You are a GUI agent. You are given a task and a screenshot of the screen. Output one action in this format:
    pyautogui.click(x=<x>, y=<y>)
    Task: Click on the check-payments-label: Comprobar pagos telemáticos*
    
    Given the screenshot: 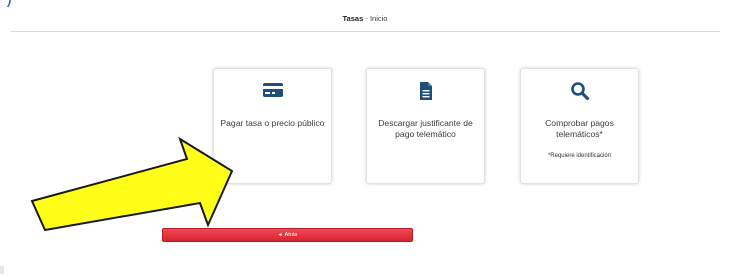 What is the action you would take?
    pyautogui.click(x=579, y=128)
    